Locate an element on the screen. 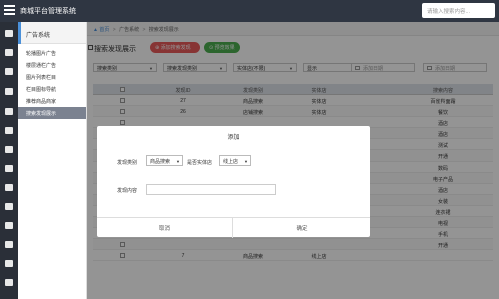  money-icon is located at coordinates (9, 130).